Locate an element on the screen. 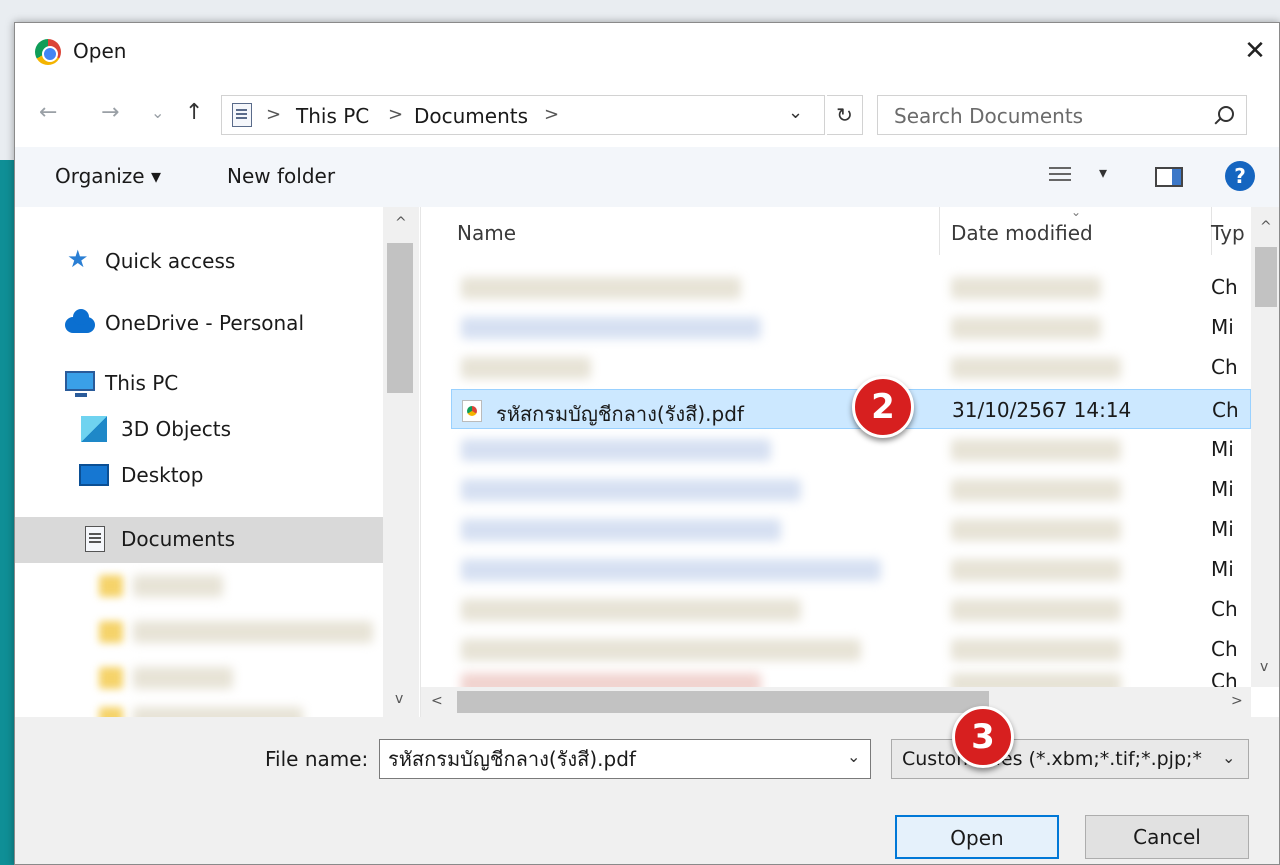  recent-locations-button: ⌄ is located at coordinates (157, 113).